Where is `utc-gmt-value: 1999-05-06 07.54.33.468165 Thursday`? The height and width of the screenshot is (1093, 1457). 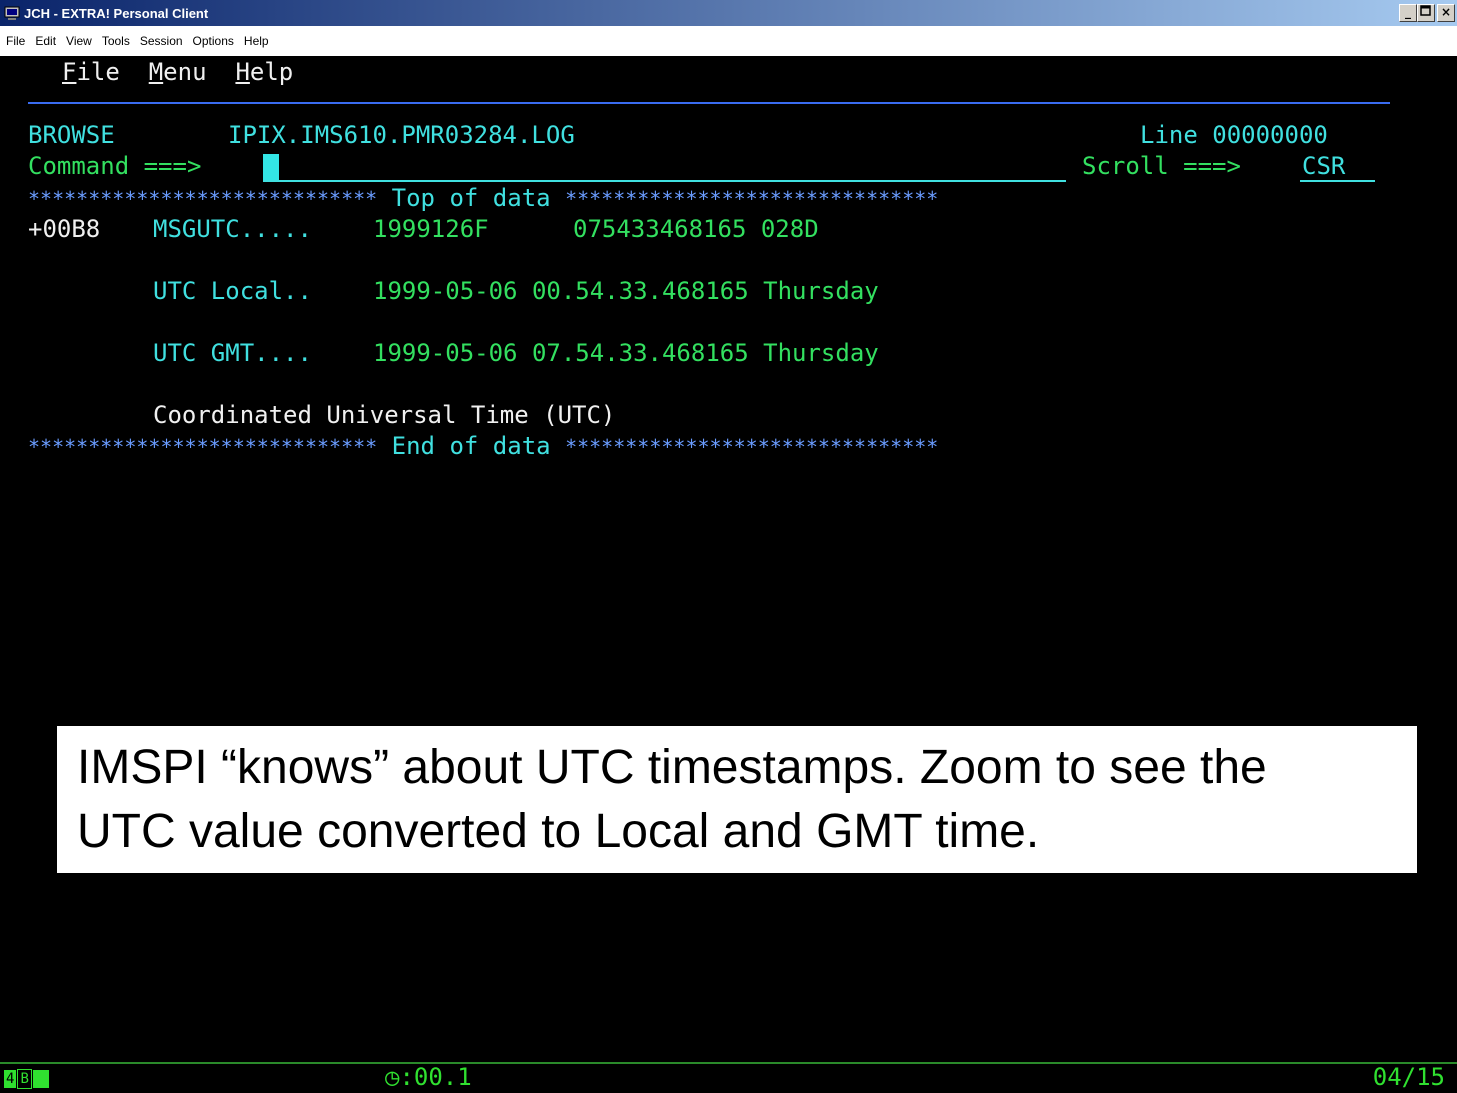 utc-gmt-value: 1999-05-06 07.54.33.468165 Thursday is located at coordinates (626, 353).